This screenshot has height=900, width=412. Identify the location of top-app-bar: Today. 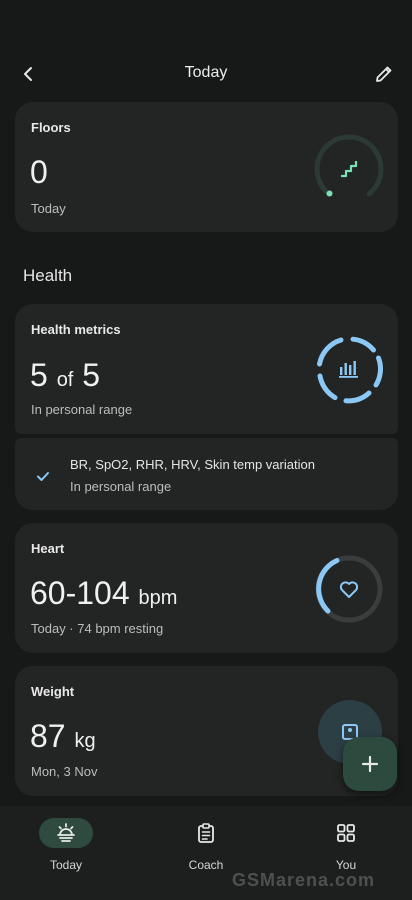
(206, 74).